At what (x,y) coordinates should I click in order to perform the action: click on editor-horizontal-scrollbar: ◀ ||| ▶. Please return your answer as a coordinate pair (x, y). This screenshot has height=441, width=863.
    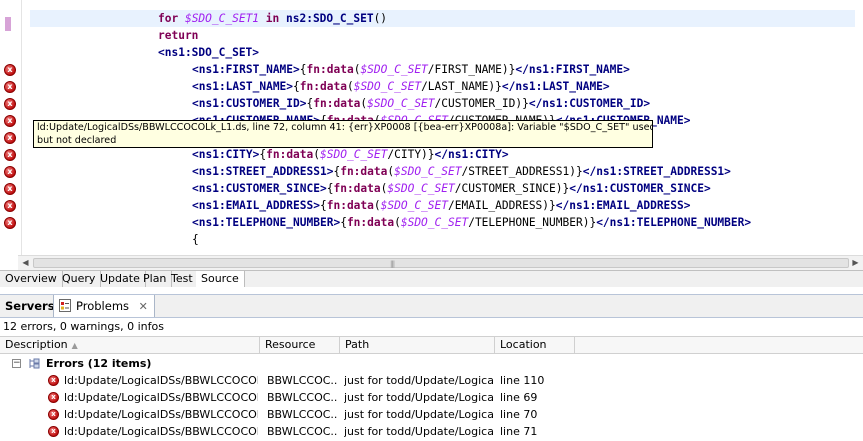
    Looking at the image, I should click on (440, 262).